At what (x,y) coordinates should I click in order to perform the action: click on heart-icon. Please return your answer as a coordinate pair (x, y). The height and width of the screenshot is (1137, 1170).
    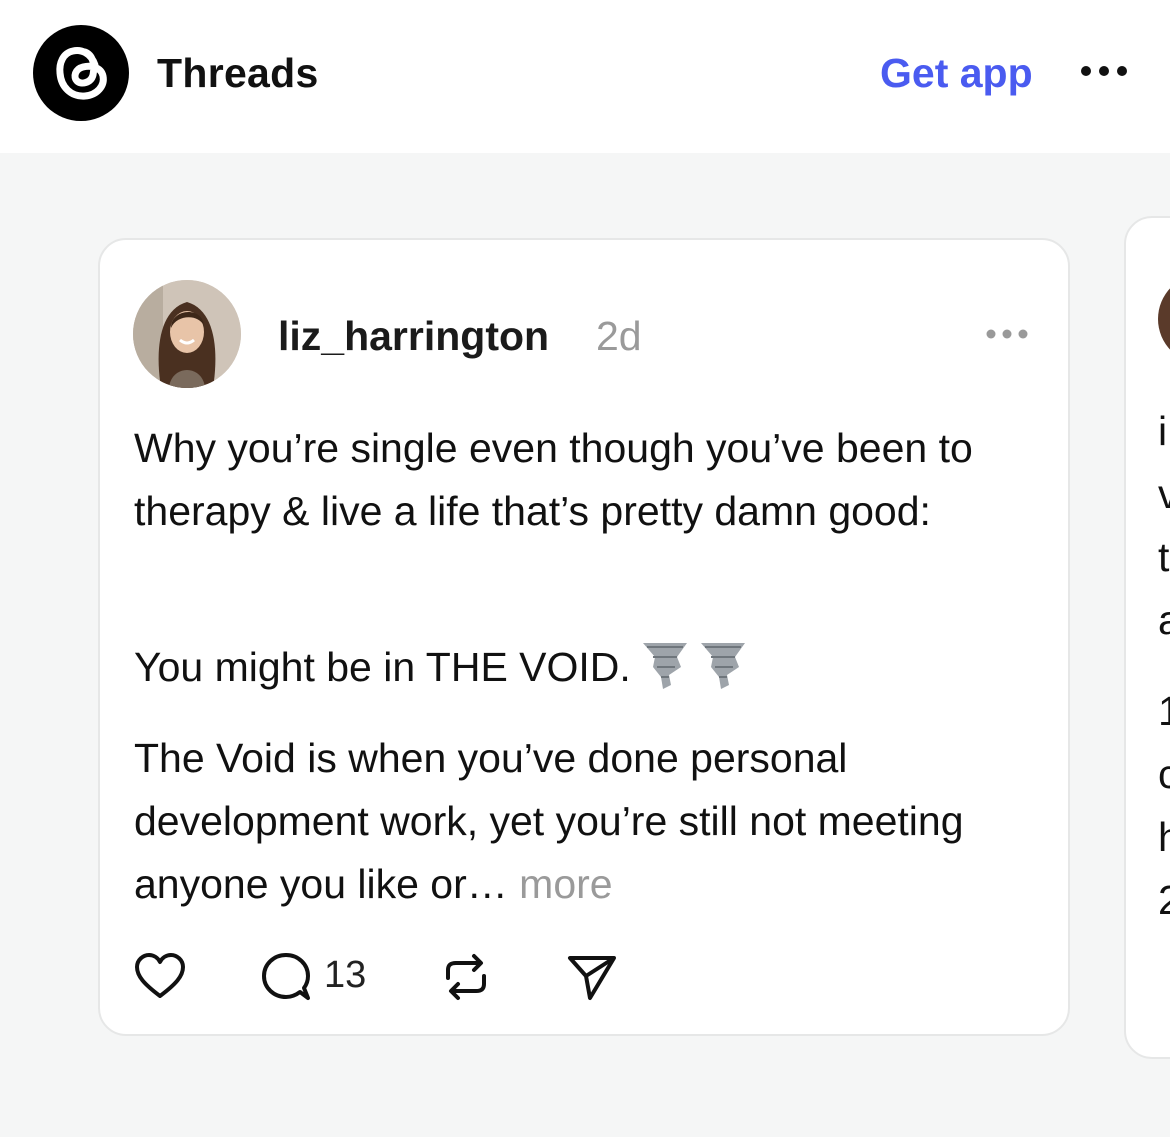
    Looking at the image, I should click on (160, 977).